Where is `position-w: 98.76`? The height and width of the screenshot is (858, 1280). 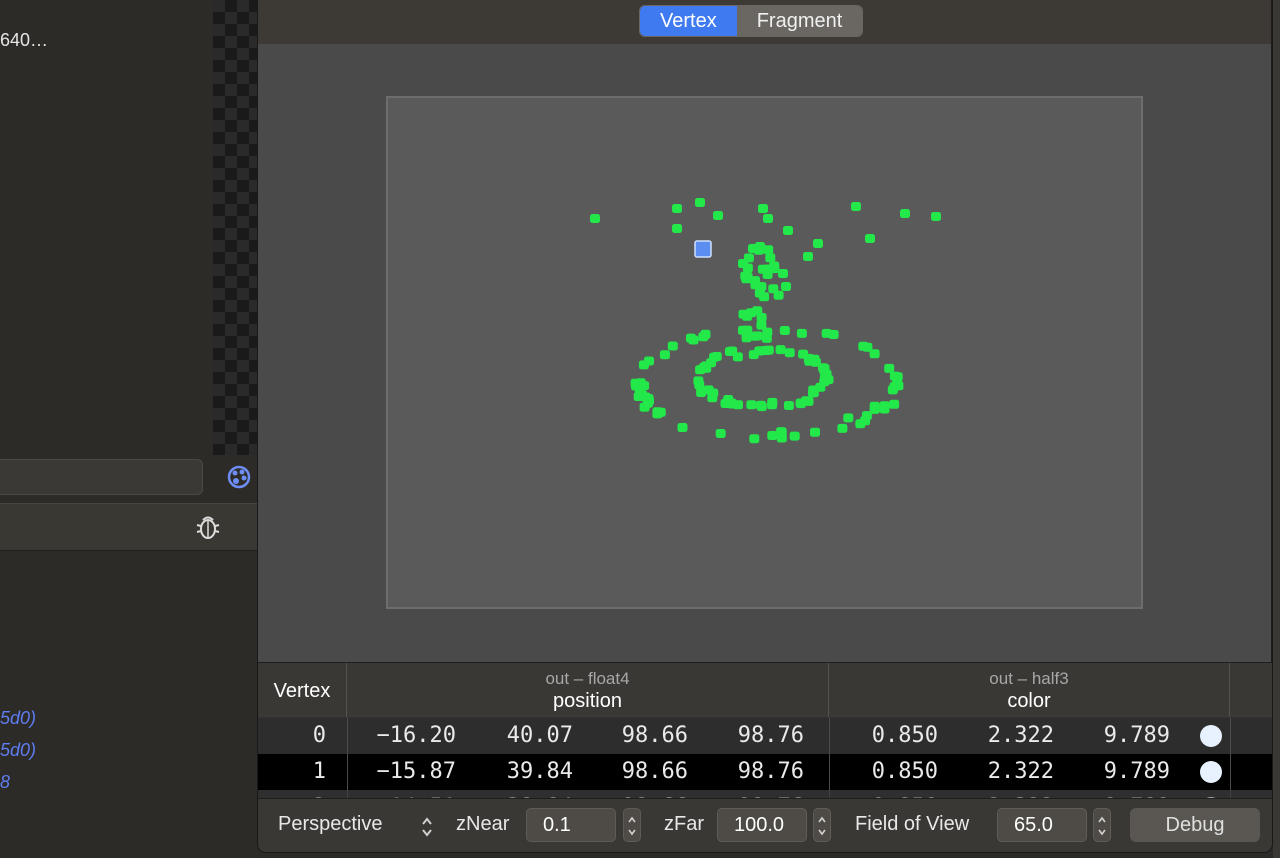 position-w: 98.76 is located at coordinates (770, 771).